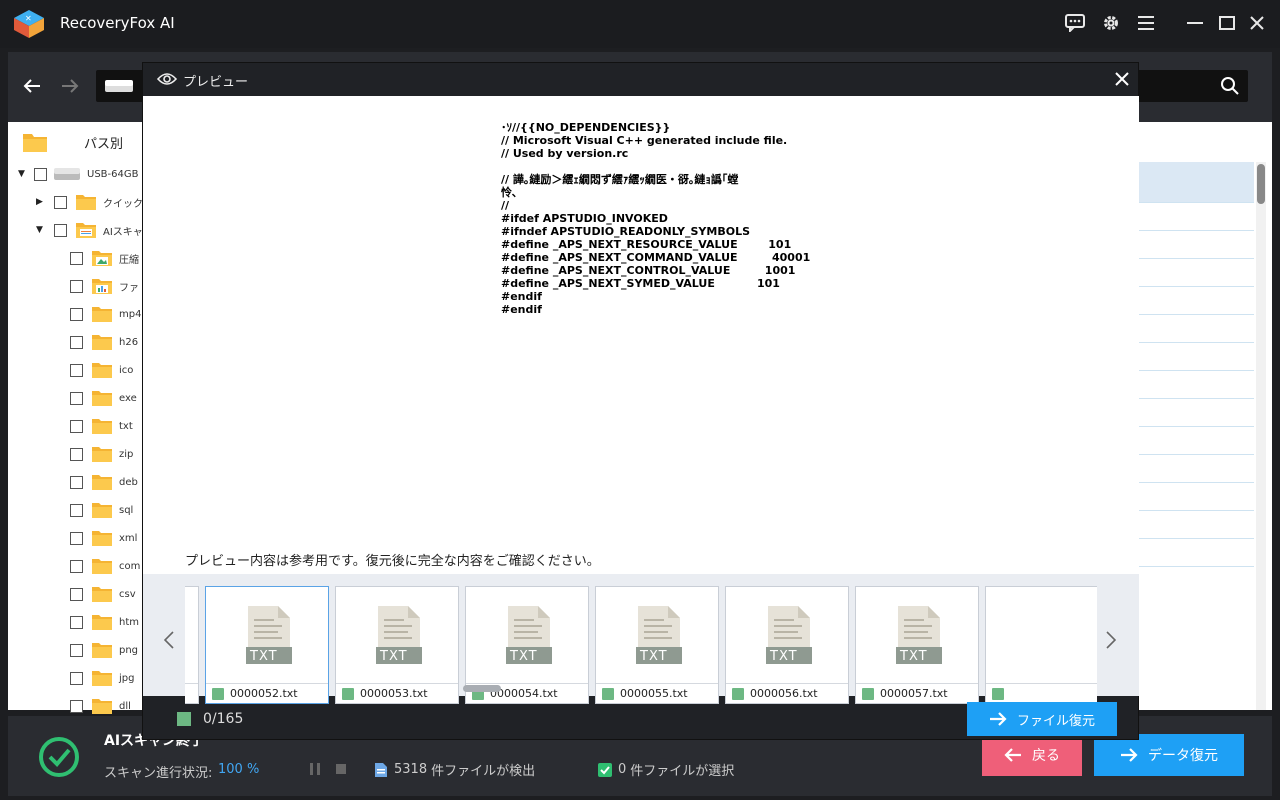 The height and width of the screenshot is (800, 1280). What do you see at coordinates (640, 24) in the screenshot?
I see `title-bar: ✕ RecoveryFox AI` at bounding box center [640, 24].